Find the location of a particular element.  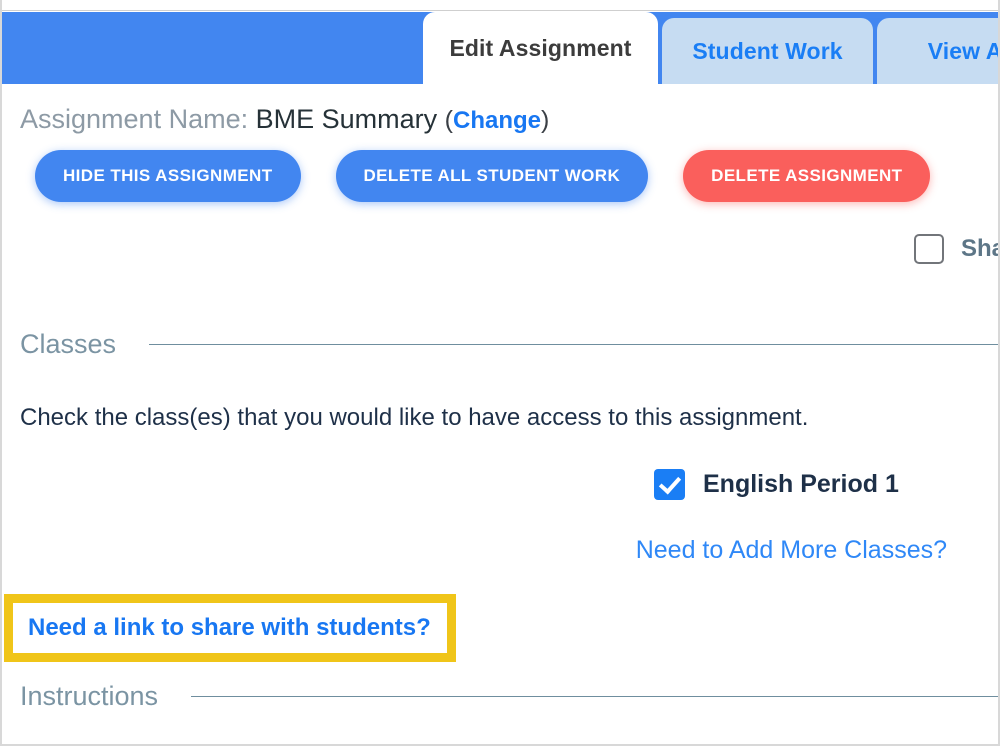

change-assignment-name-link: Change is located at coordinates (497, 120).